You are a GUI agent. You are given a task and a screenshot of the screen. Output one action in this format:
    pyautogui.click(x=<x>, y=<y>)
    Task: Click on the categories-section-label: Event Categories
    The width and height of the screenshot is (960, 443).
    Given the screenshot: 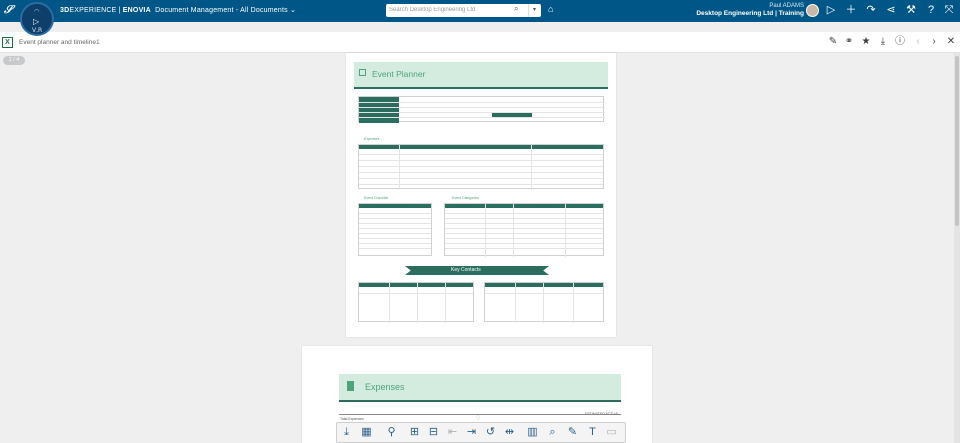 What is the action you would take?
    pyautogui.click(x=465, y=198)
    